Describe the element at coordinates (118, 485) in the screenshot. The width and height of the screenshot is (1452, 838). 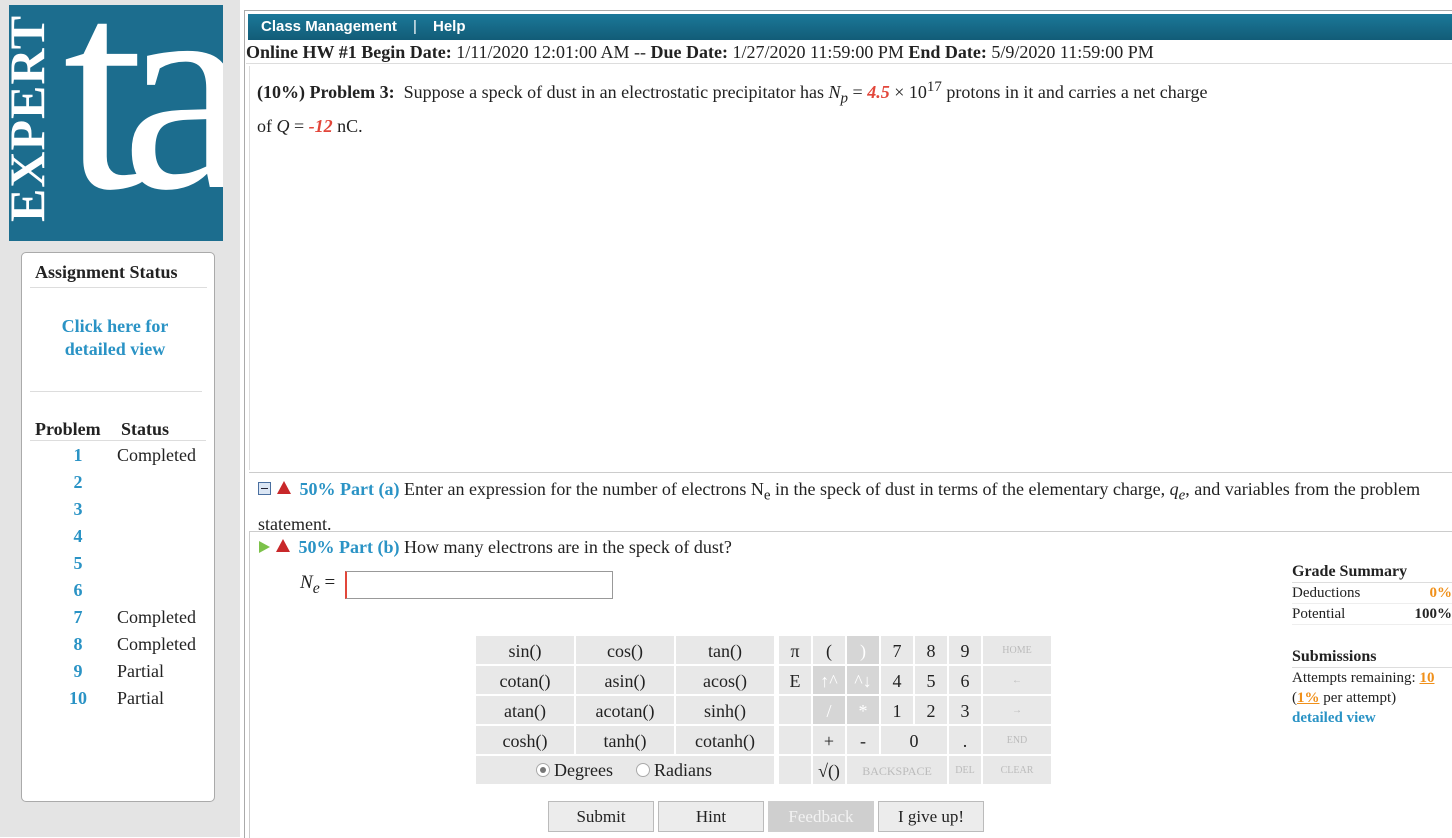
I see `problem-row: 2` at that location.